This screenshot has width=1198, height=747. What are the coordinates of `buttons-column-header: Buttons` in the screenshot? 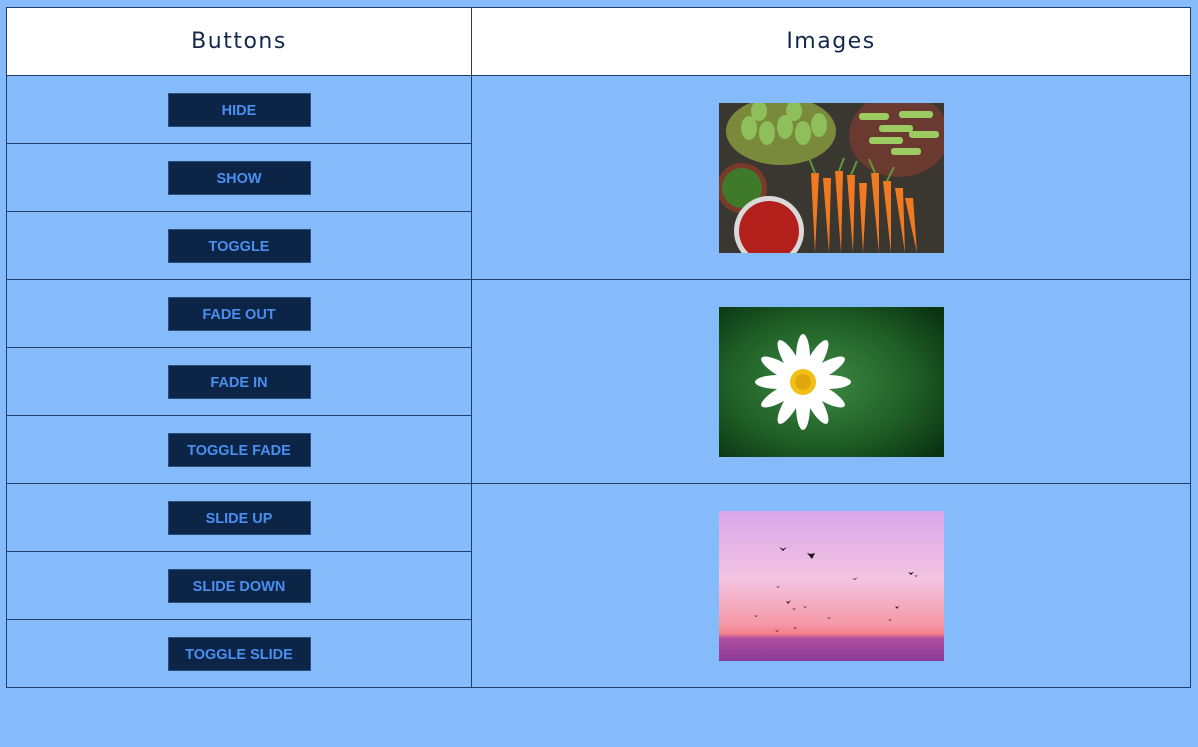 It's located at (239, 41).